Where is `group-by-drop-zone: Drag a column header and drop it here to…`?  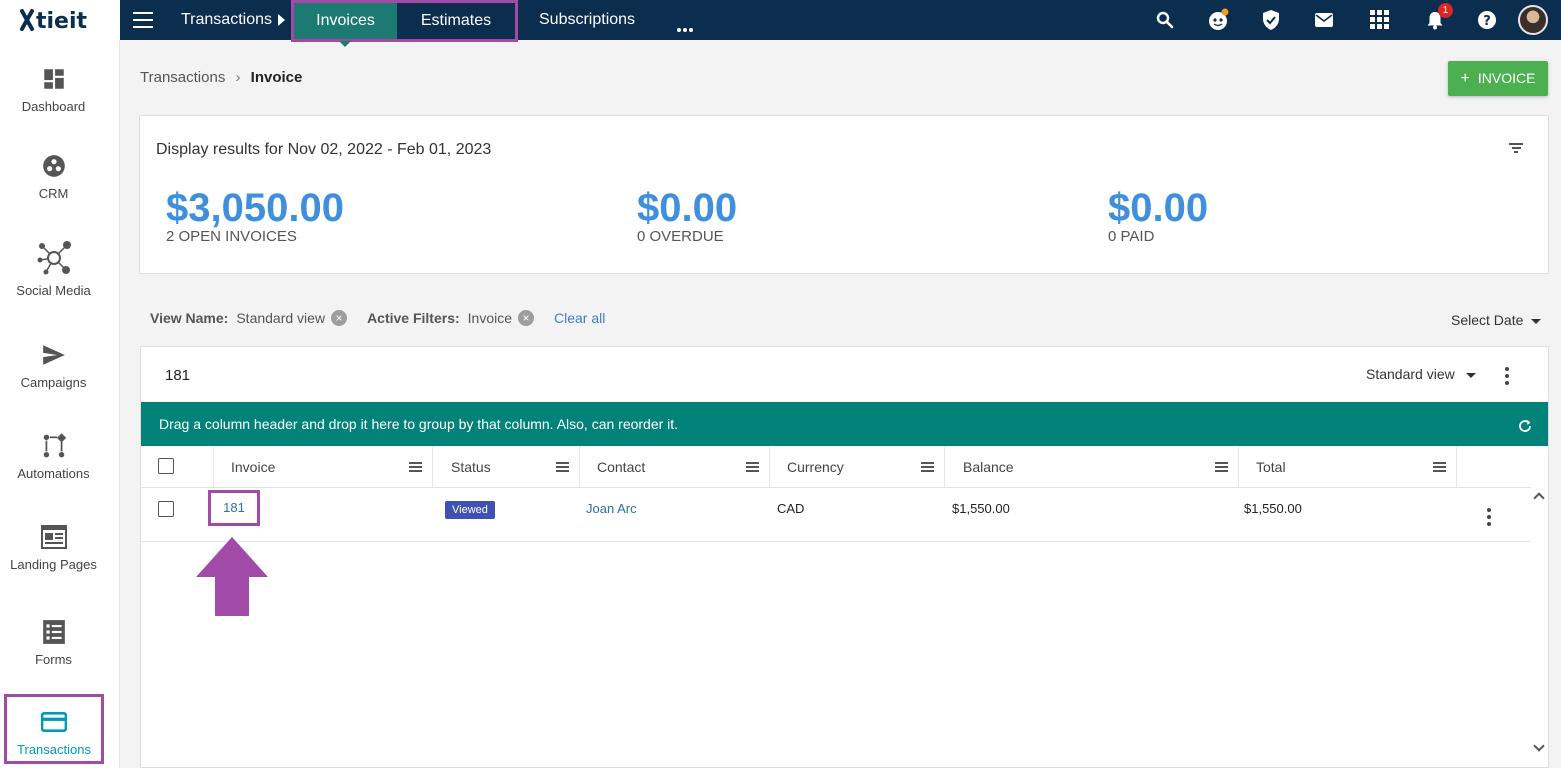
group-by-drop-zone: Drag a column header and drop it here to… is located at coordinates (844, 424).